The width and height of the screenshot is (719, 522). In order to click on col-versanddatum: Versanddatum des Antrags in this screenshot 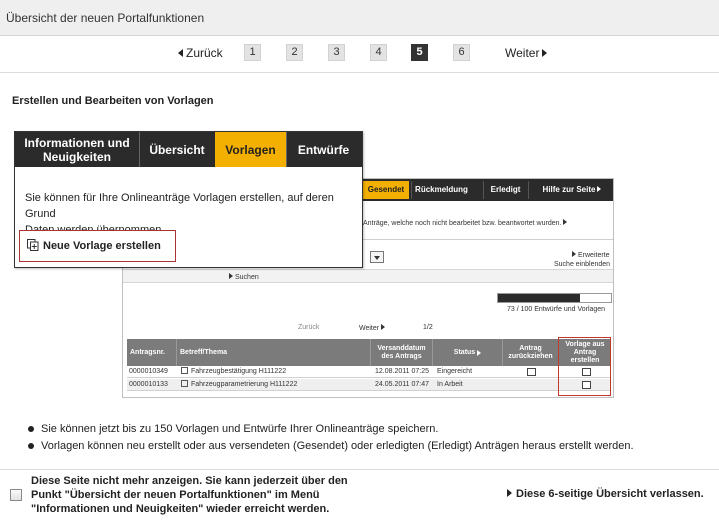, I will do `click(402, 352)`.